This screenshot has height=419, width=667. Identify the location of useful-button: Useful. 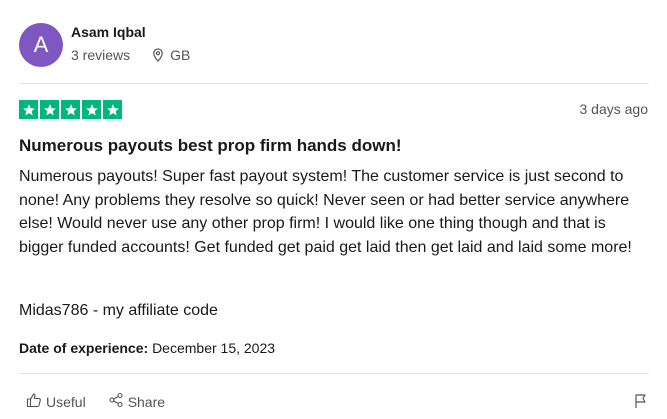
(56, 401).